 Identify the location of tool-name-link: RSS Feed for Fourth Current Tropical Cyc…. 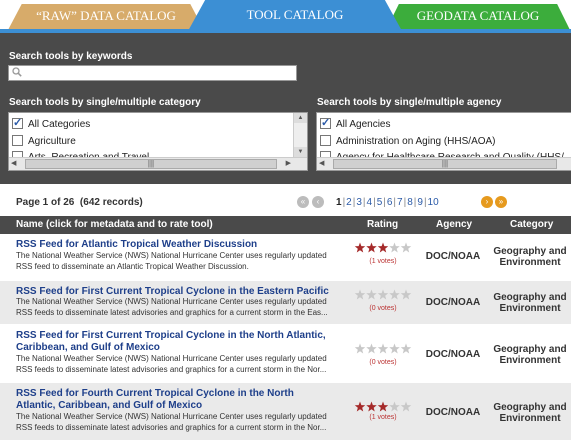
(175, 400).